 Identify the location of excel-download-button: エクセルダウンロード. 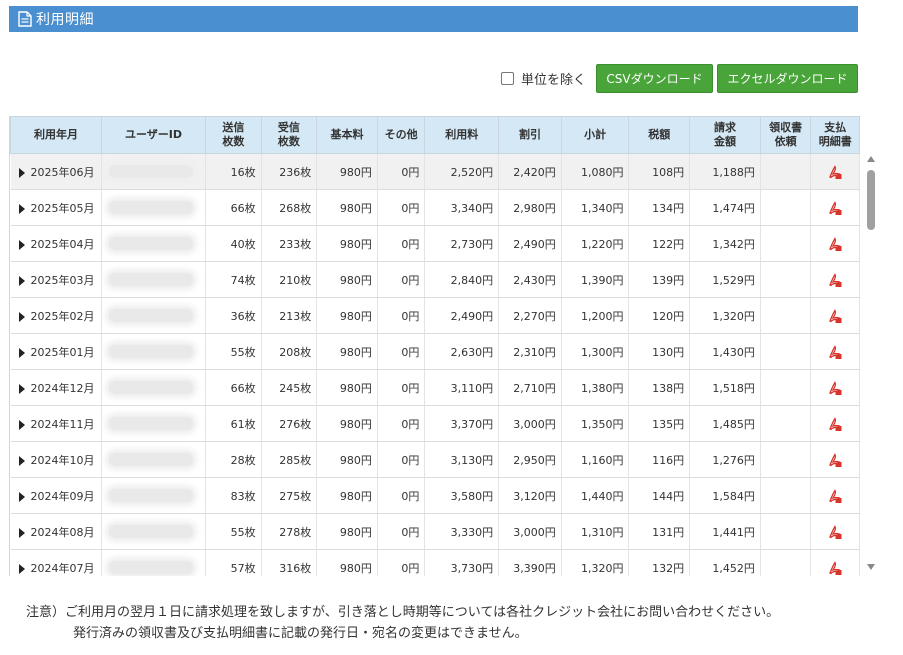
(787, 78).